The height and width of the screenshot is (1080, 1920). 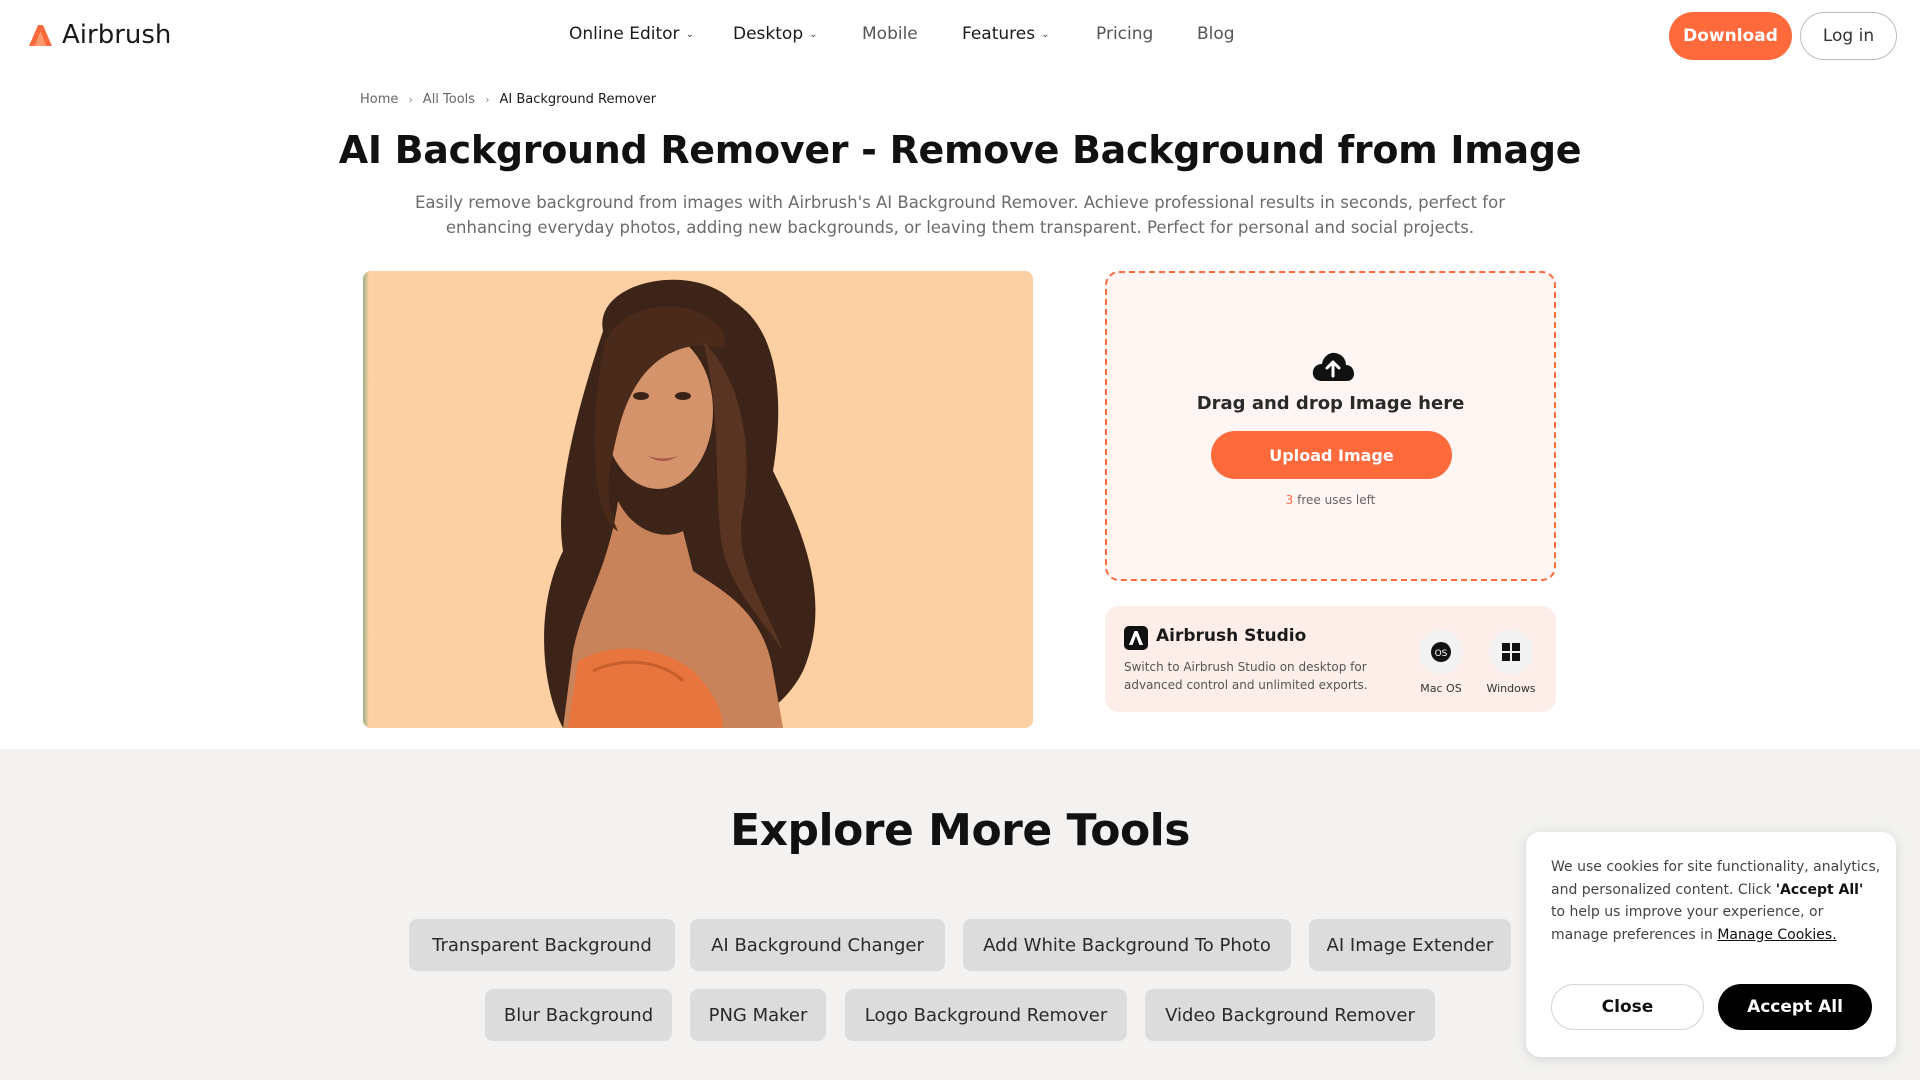 I want to click on macos-icon: OS, so click(x=1441, y=652).